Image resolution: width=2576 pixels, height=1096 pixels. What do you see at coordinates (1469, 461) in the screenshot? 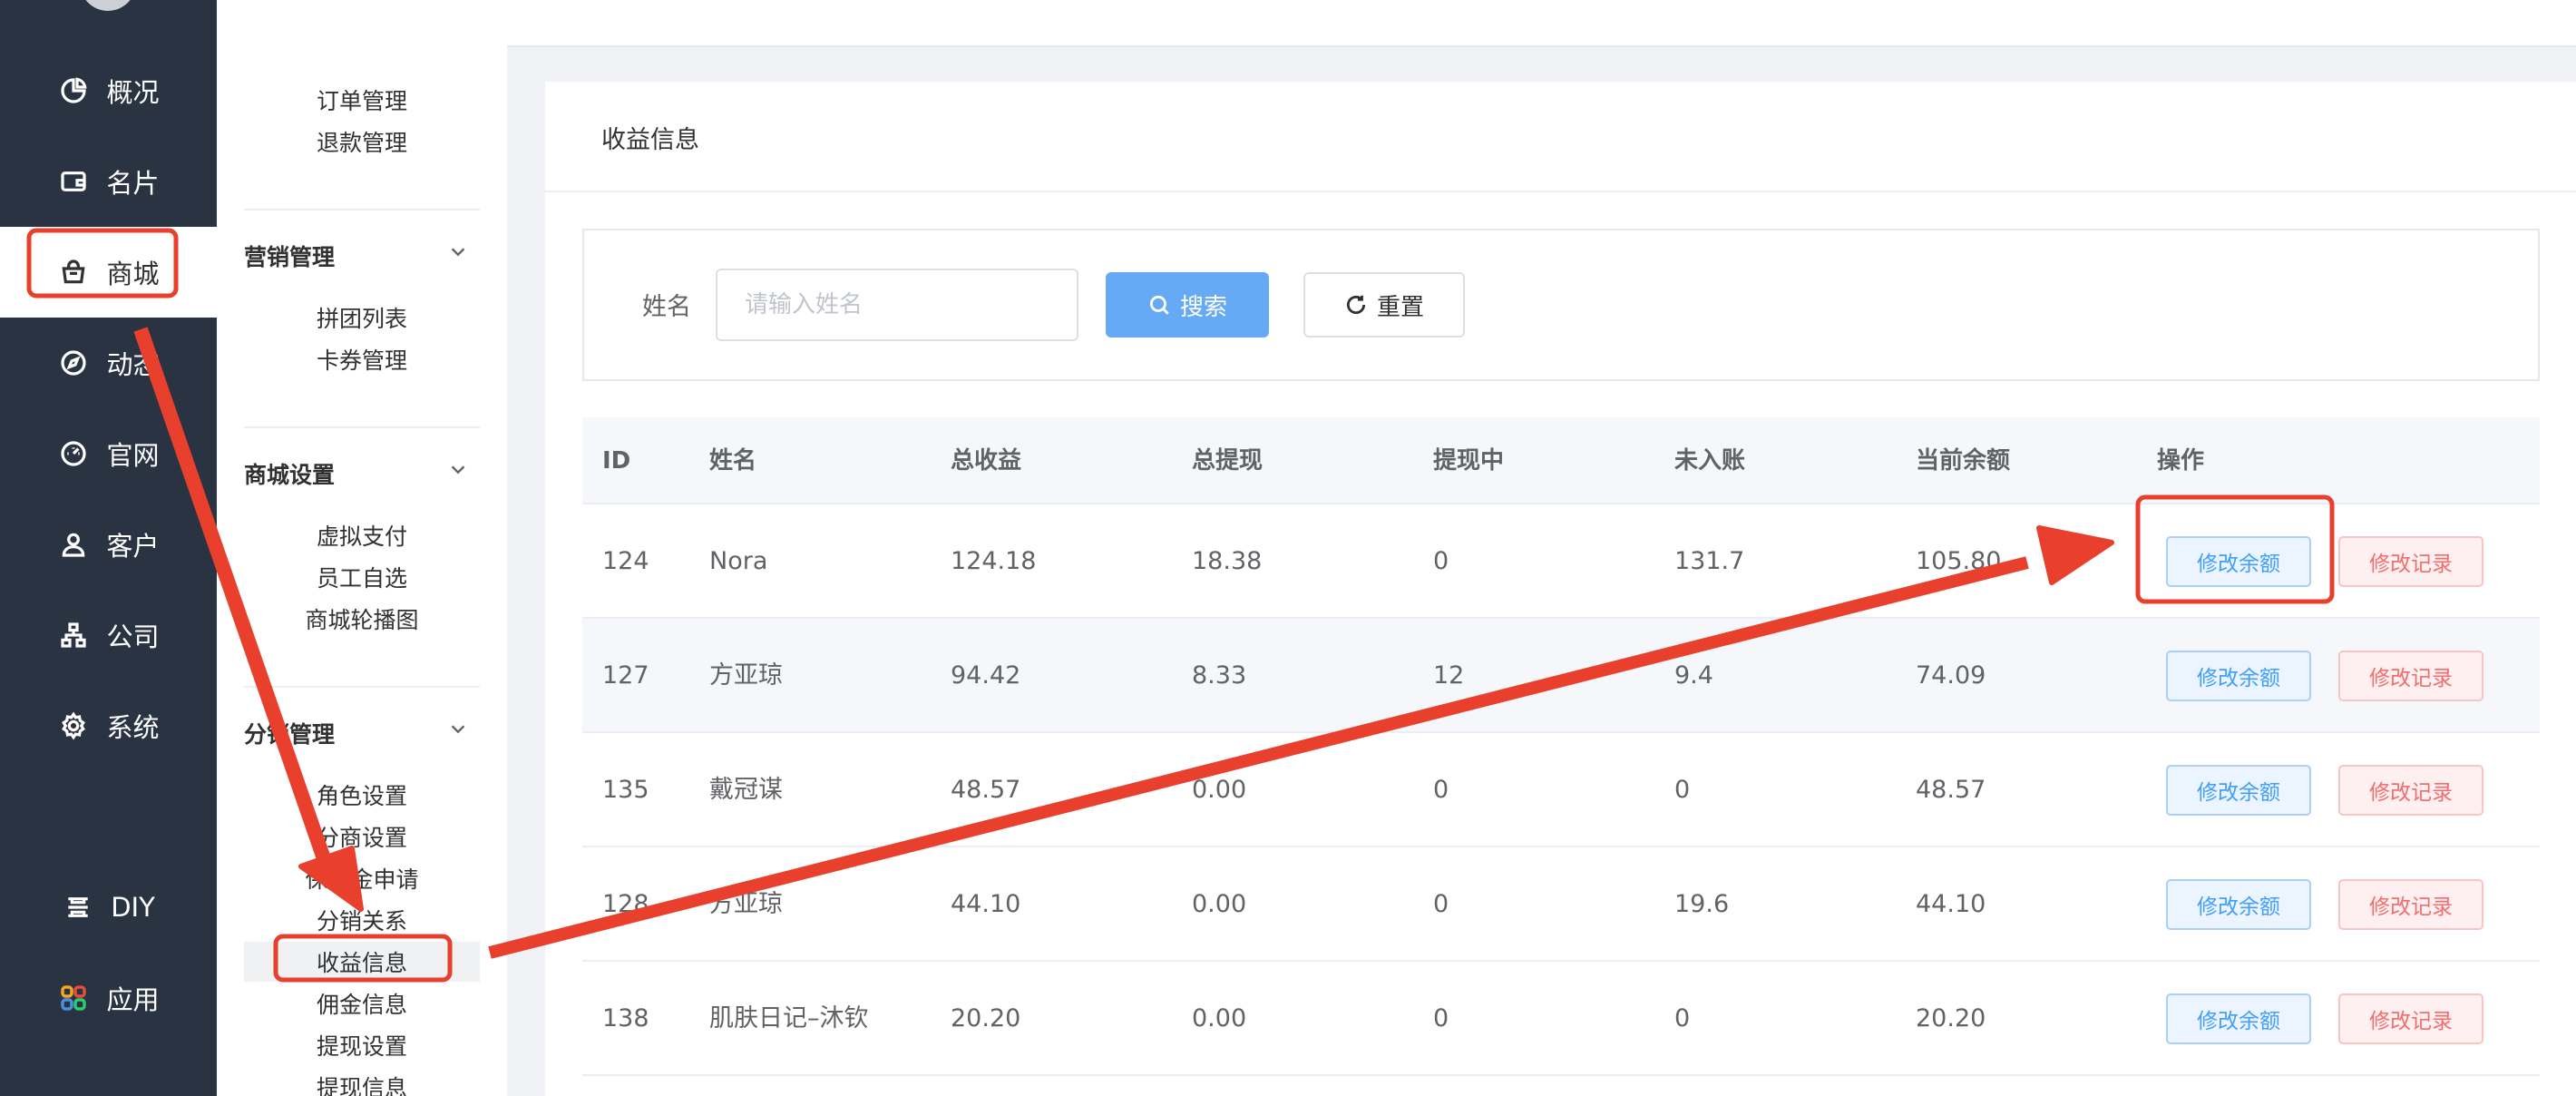
I see `column-header-withdrawing: 提现中` at bounding box center [1469, 461].